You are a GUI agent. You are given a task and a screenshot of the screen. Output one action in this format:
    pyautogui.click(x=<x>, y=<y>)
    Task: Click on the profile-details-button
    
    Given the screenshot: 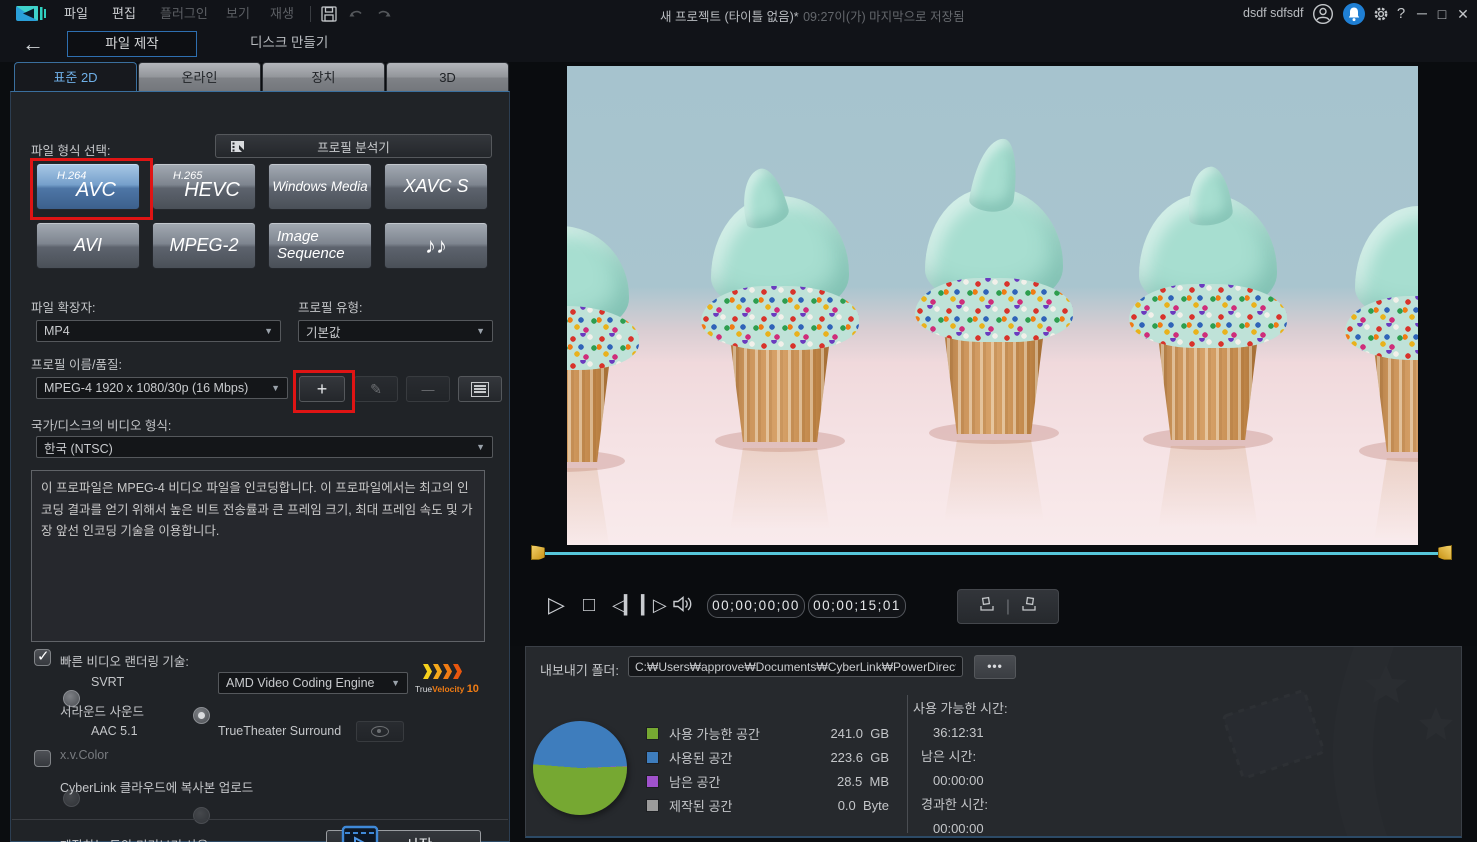 What is the action you would take?
    pyautogui.click(x=480, y=389)
    